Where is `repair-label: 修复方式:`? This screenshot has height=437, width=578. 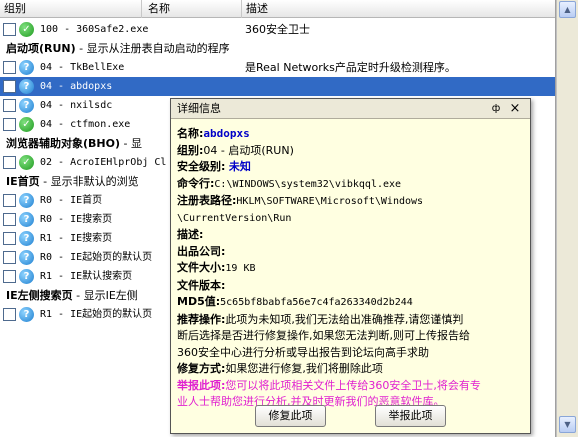 repair-label: 修复方式: is located at coordinates (201, 368).